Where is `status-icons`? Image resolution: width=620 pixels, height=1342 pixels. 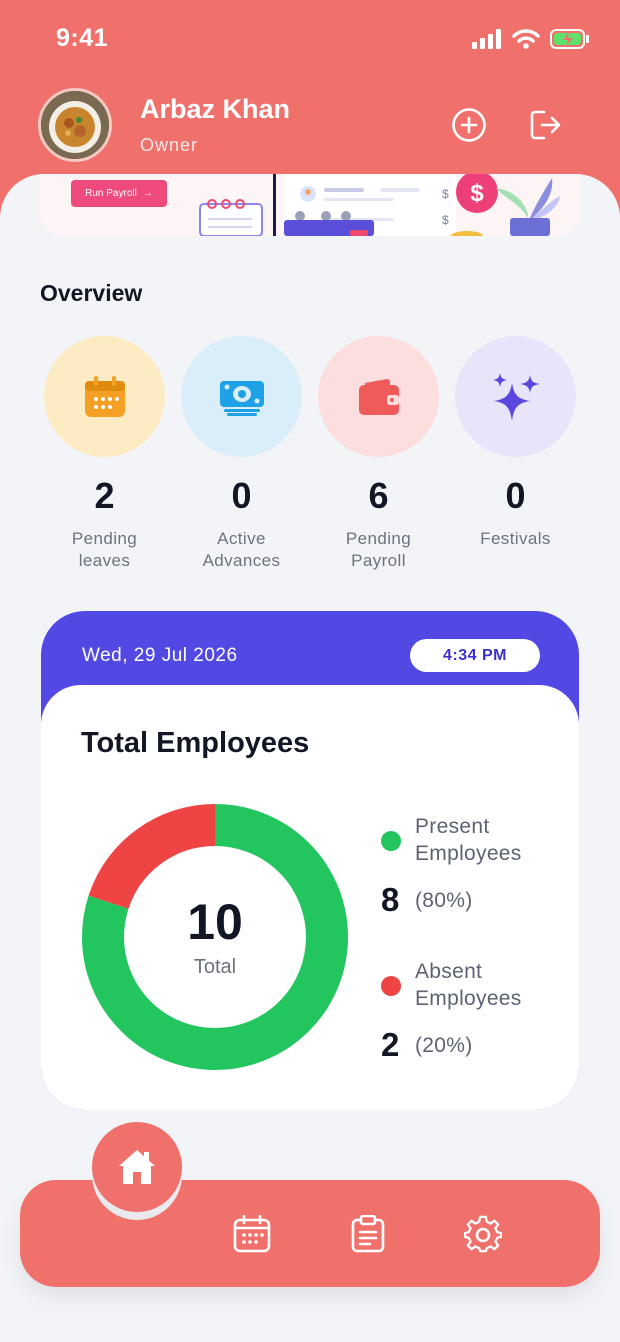 status-icons is located at coordinates (531, 39).